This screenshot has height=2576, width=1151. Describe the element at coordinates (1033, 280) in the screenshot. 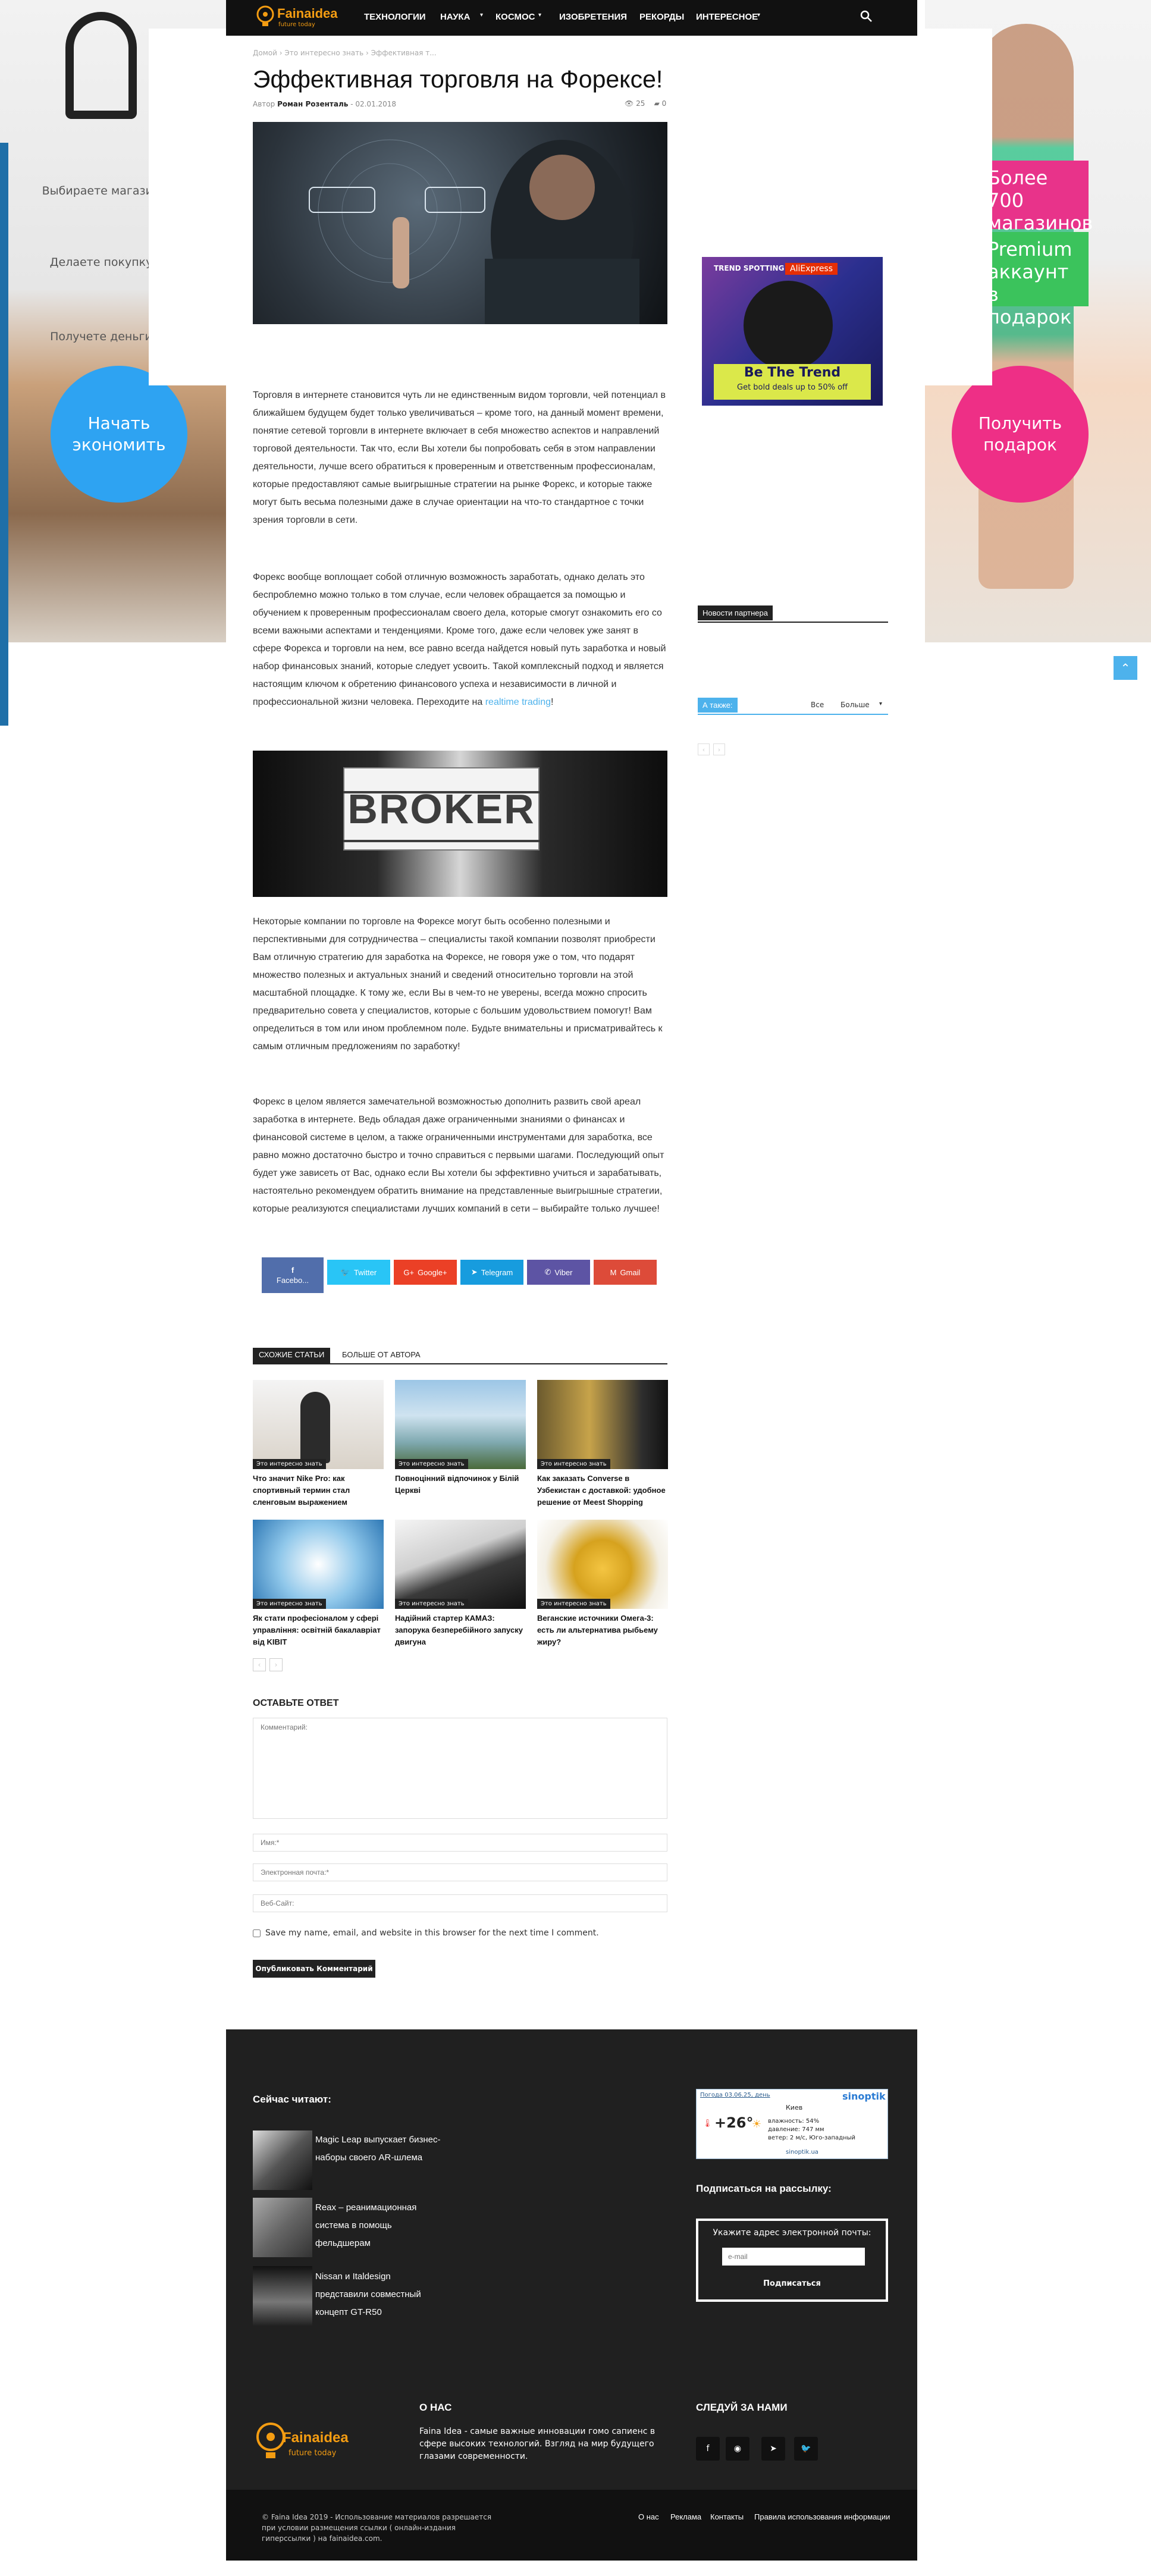

I see `promo-premium: Premium аккаунт в подарок` at that location.